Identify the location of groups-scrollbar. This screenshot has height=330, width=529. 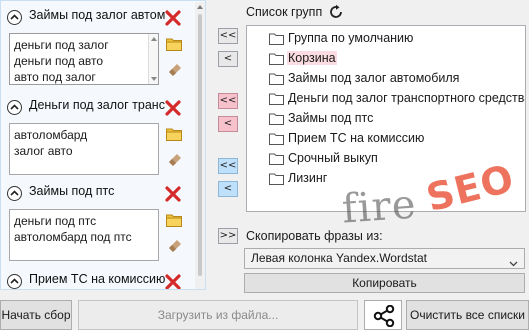
(200, 145).